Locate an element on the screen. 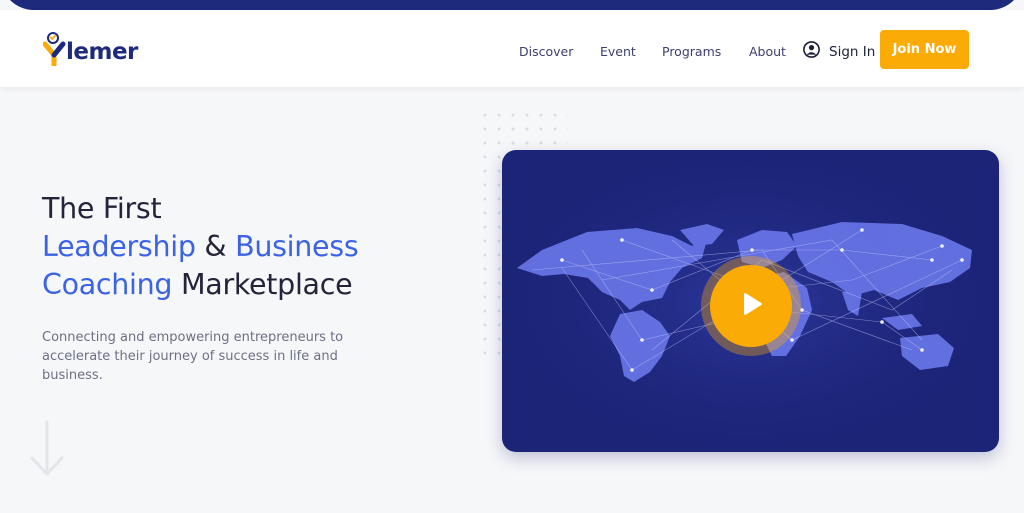 Image resolution: width=1024 pixels, height=513 pixels. title-marketplace: Marketplace is located at coordinates (266, 284).